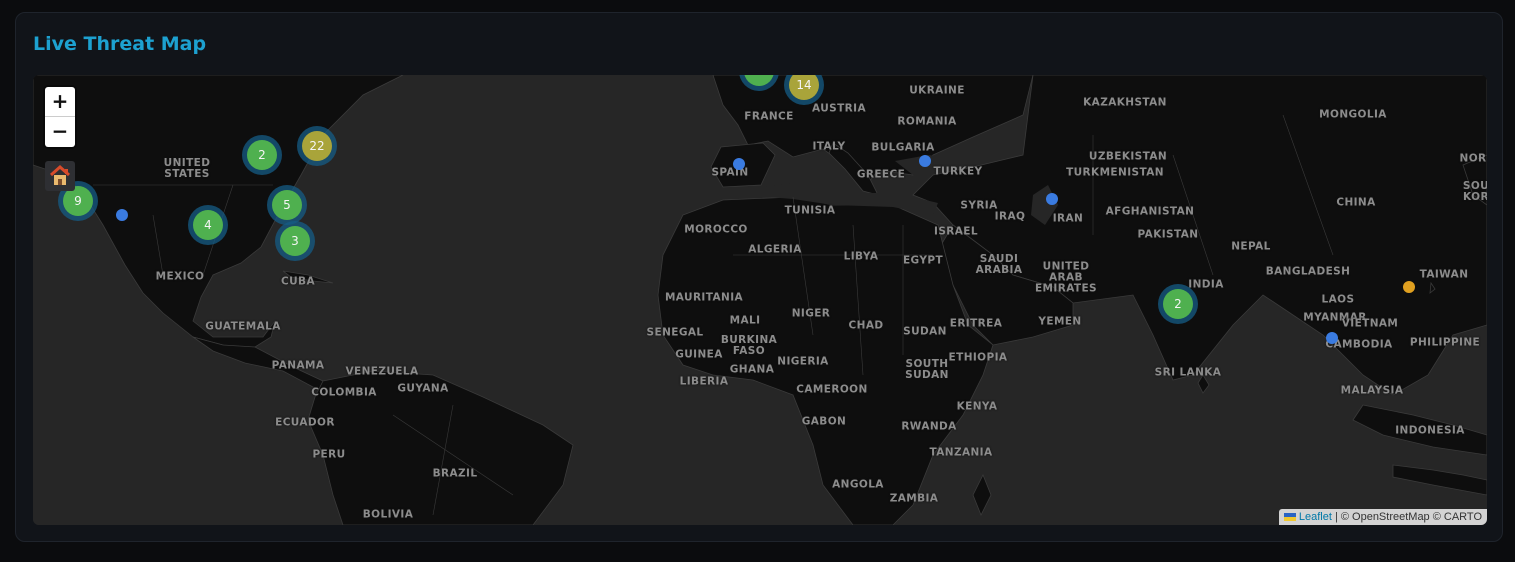 The width and height of the screenshot is (1515, 562). I want to click on country-label: AFGHANISTAN, so click(1150, 211).